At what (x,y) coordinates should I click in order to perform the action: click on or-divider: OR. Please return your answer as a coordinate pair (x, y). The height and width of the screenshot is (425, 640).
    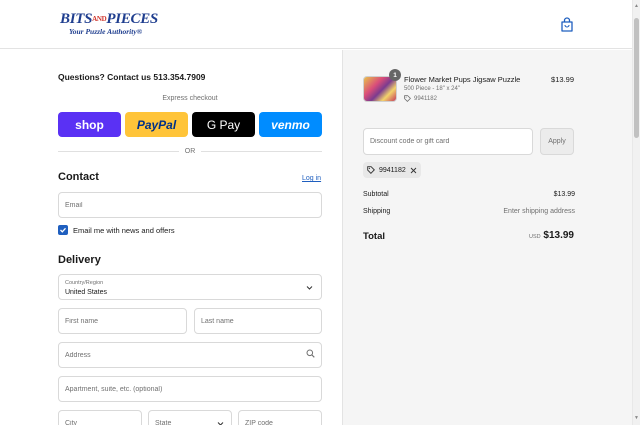
    Looking at the image, I should click on (190, 151).